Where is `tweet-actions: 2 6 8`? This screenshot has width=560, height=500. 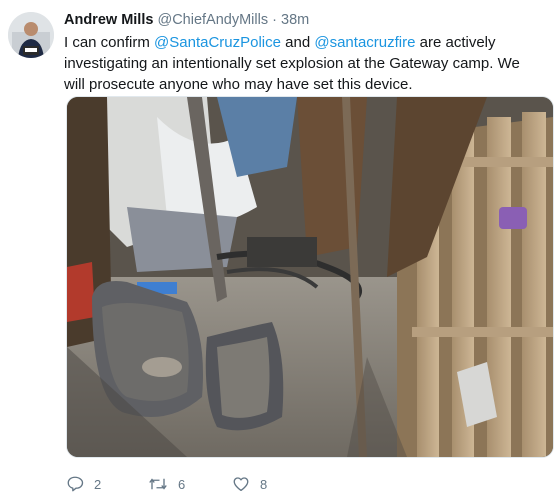 tweet-actions: 2 6 8 is located at coordinates (190, 484).